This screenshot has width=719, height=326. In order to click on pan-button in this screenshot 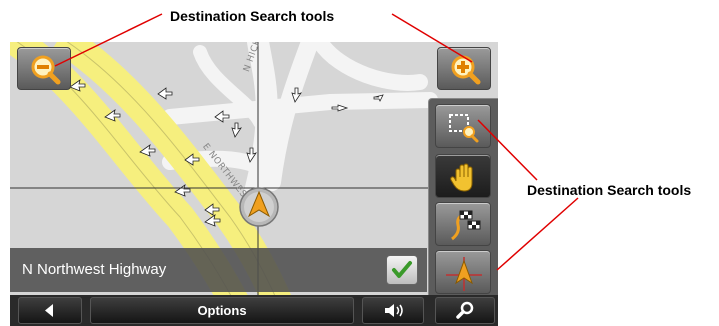, I will do `click(463, 176)`.